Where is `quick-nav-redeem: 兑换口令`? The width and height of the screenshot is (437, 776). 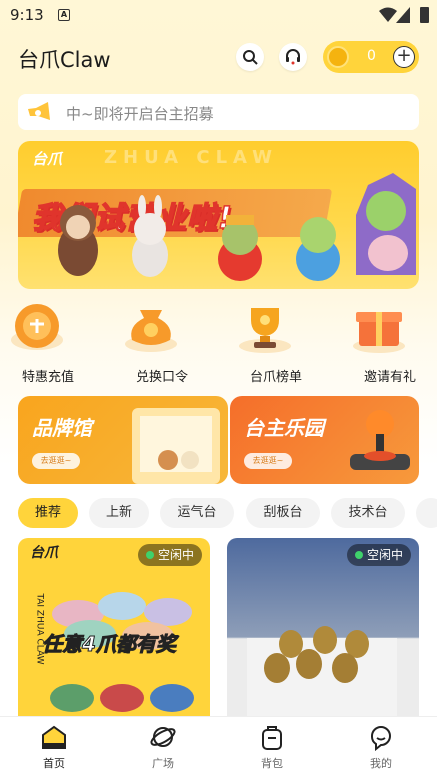
quick-nav-redeem: 兑换口令 is located at coordinates (162, 342).